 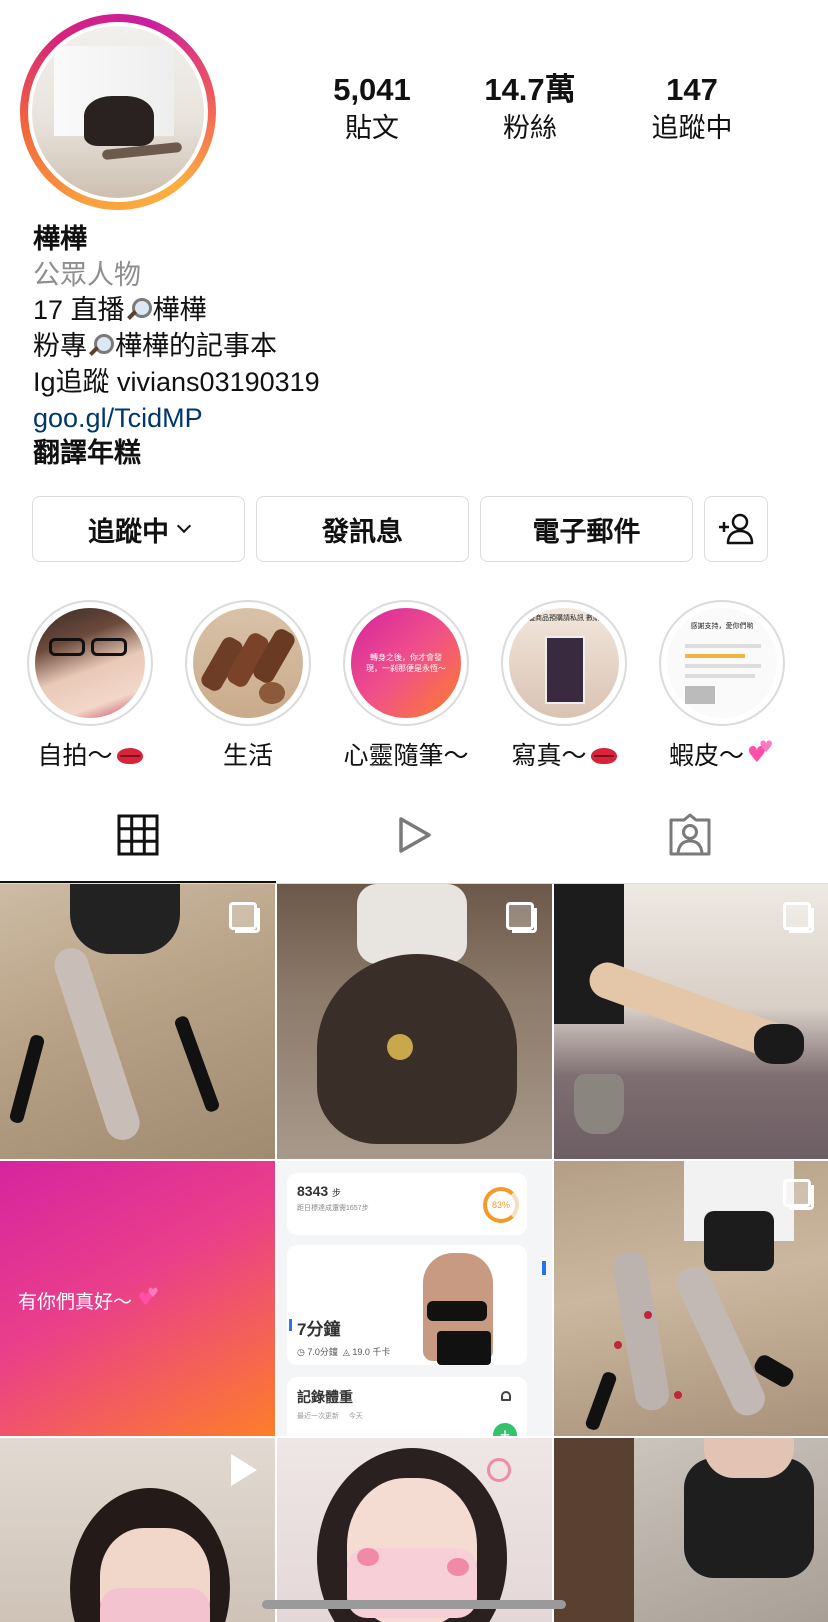 What do you see at coordinates (692, 89) in the screenshot?
I see `following-count-value: 147` at bounding box center [692, 89].